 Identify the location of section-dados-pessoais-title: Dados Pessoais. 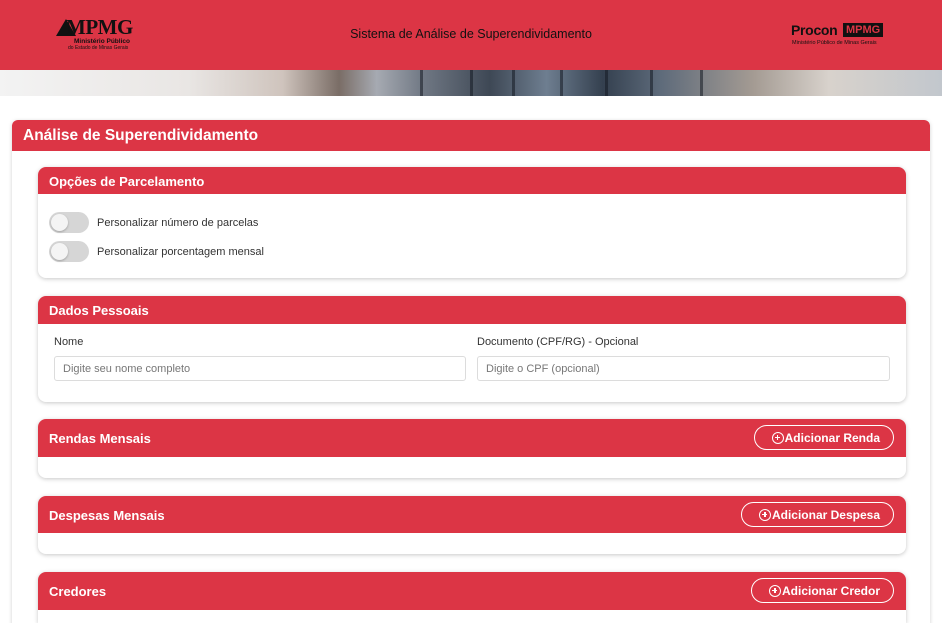
(99, 310).